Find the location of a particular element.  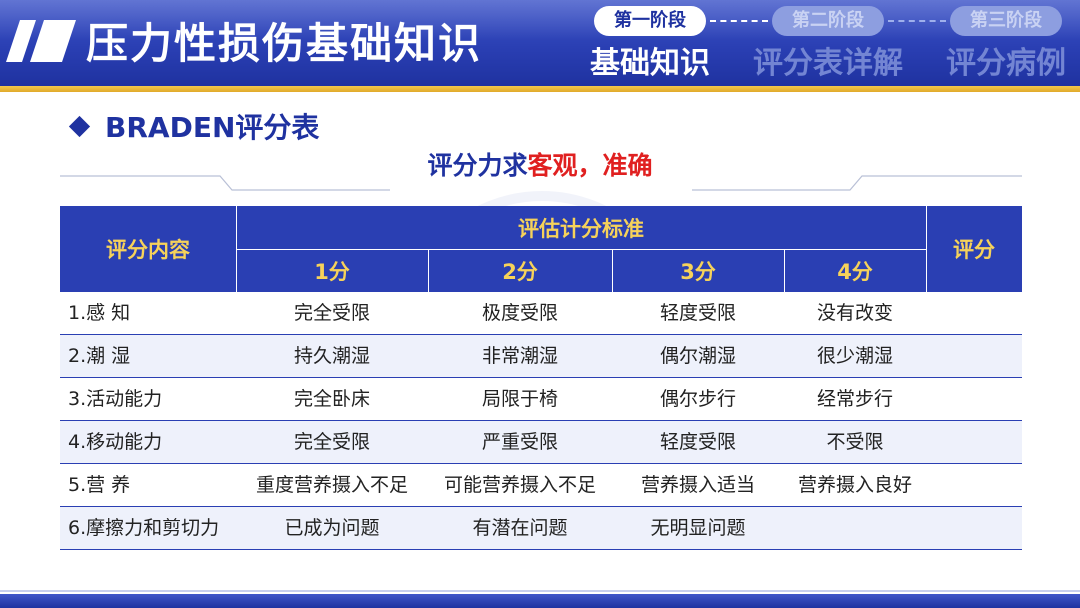

row-score-1: 持久潮湿 is located at coordinates (331, 356).